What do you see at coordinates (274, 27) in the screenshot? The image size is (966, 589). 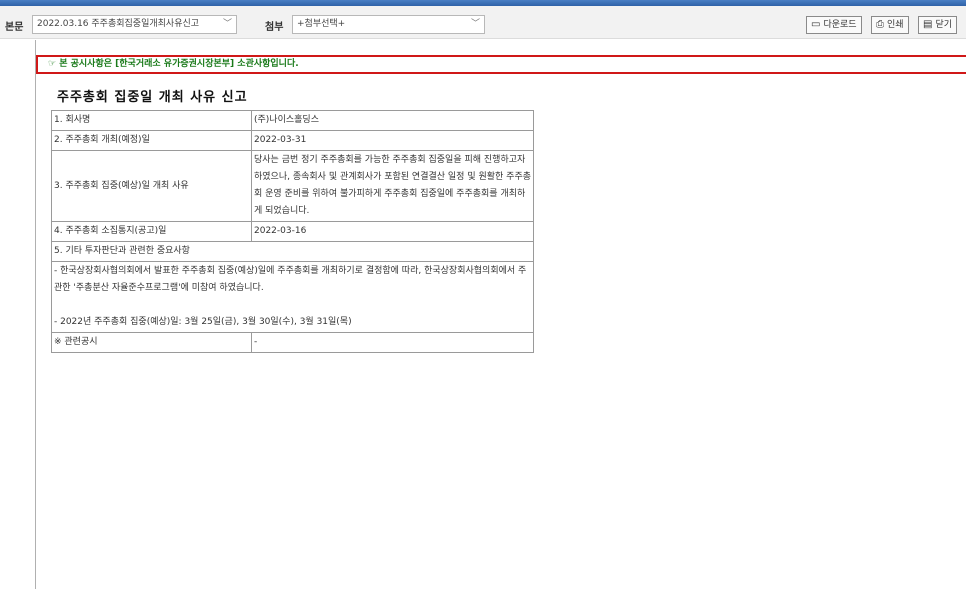 I see `attach-label: 첨부` at bounding box center [274, 27].